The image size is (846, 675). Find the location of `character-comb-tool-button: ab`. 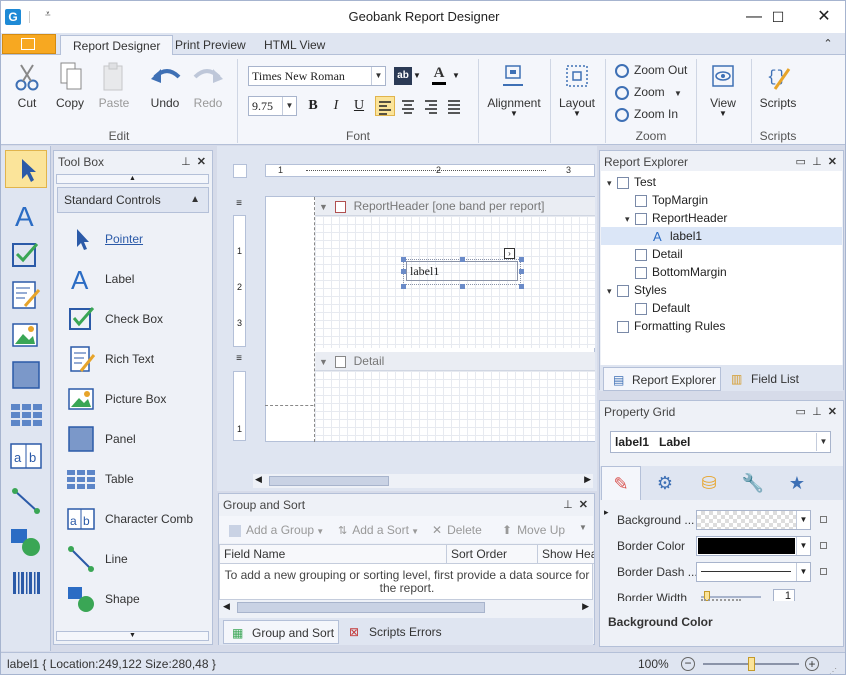

character-comb-tool-button: ab is located at coordinates (26, 455).